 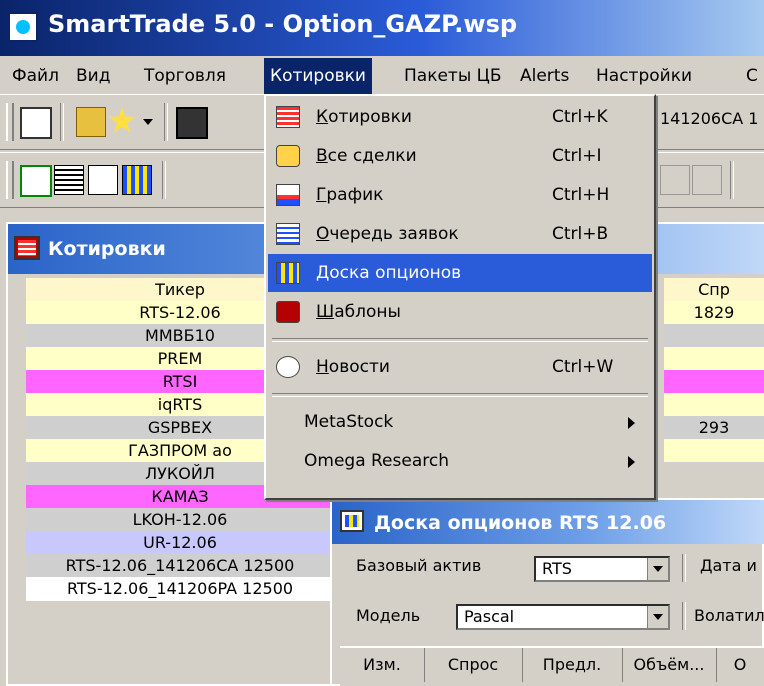 I want to click on save-disk-icon, so click(x=192, y=123).